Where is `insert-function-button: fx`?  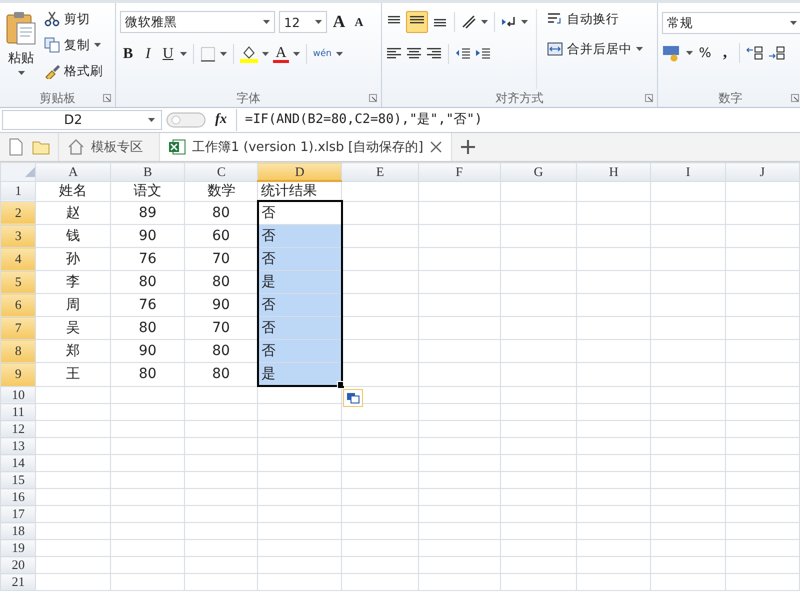
insert-function-button: fx is located at coordinates (221, 120).